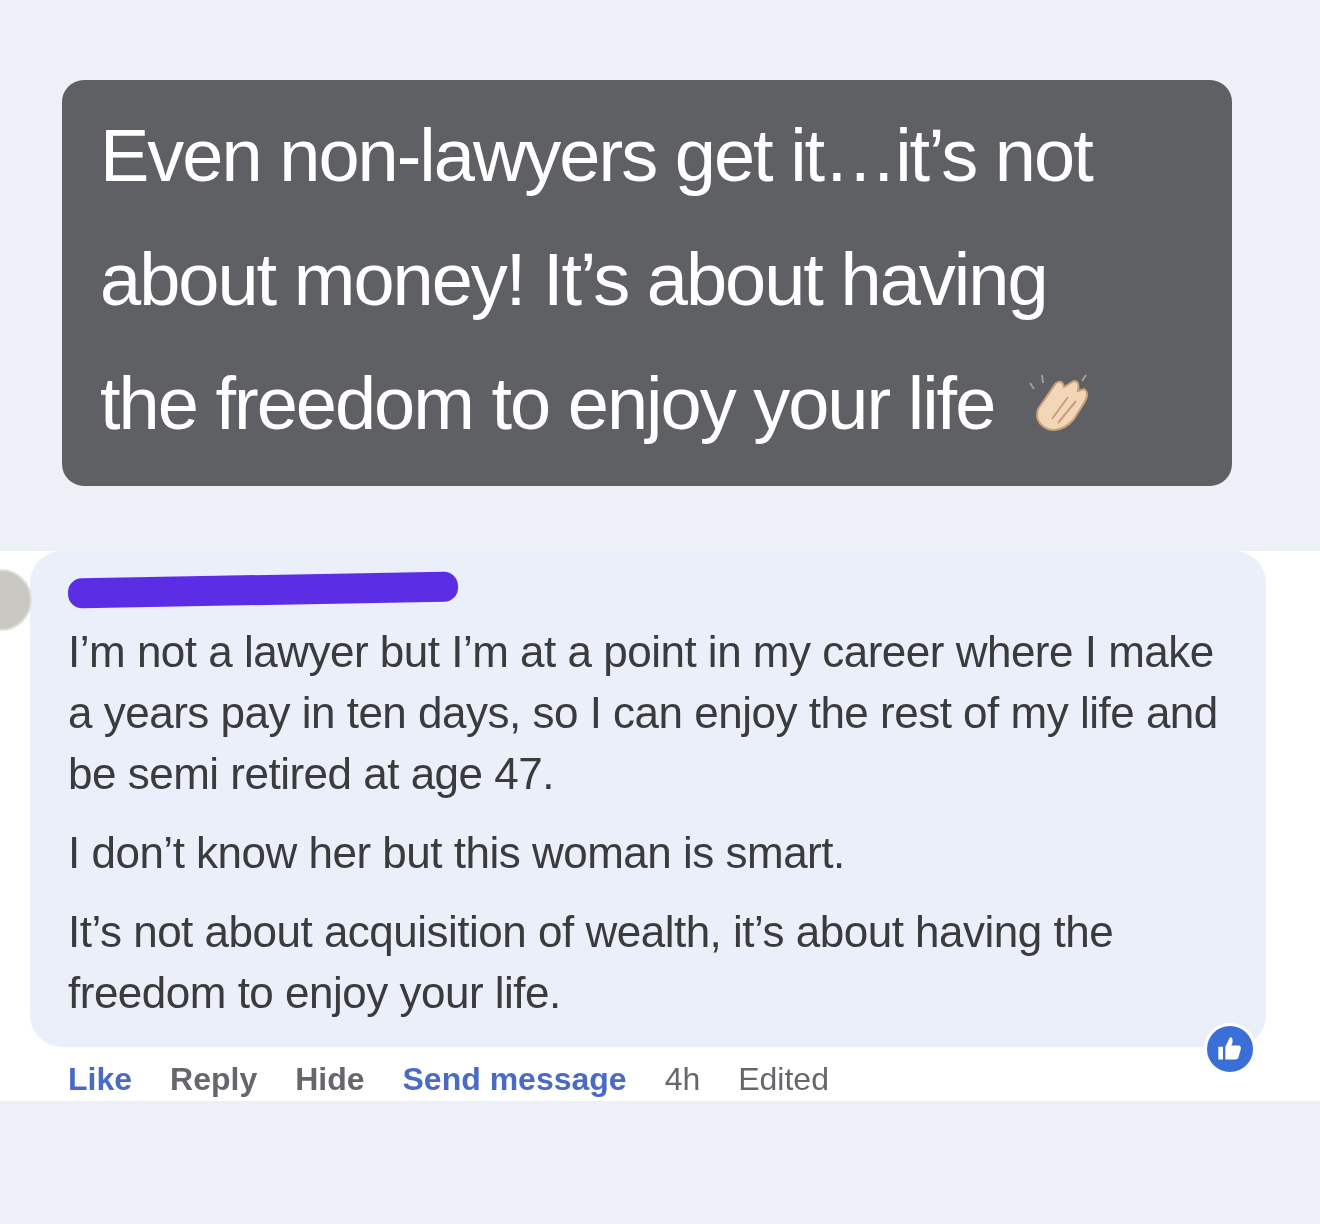  What do you see at coordinates (547, 404) in the screenshot?
I see `caption-text: the freedom to enjoy your life` at bounding box center [547, 404].